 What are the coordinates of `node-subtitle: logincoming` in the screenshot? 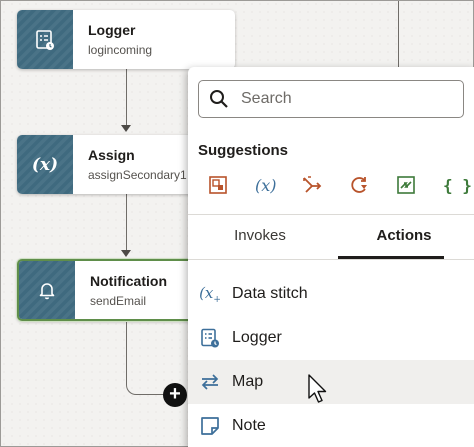 It's located at (120, 50).